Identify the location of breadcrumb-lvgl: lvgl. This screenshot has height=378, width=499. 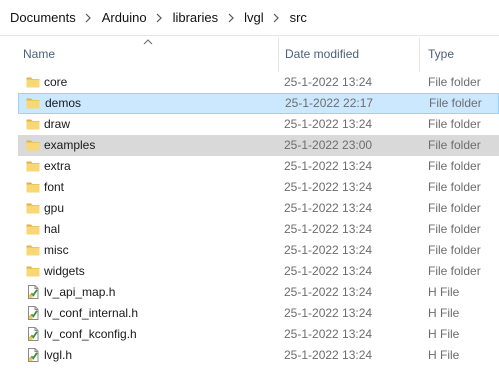
(254, 17).